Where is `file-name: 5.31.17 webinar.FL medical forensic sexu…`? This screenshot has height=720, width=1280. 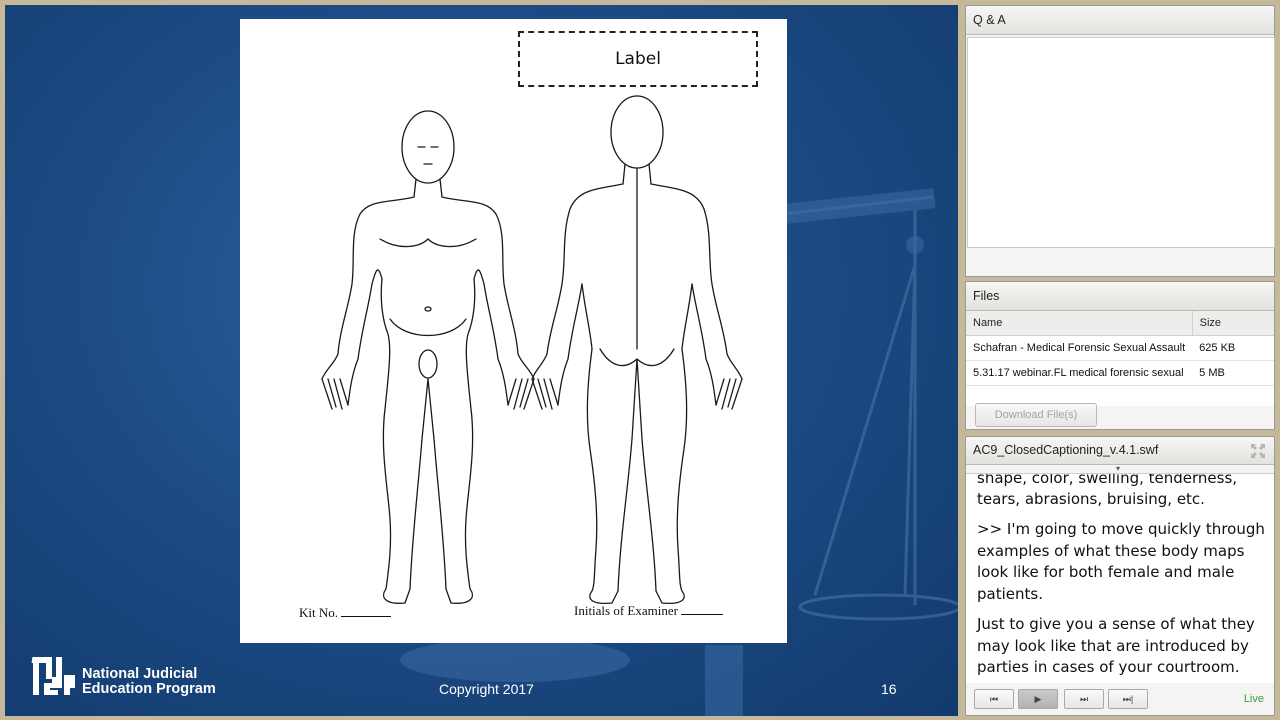
file-name: 5.31.17 webinar.FL medical forensic sexu… is located at coordinates (1079, 373).